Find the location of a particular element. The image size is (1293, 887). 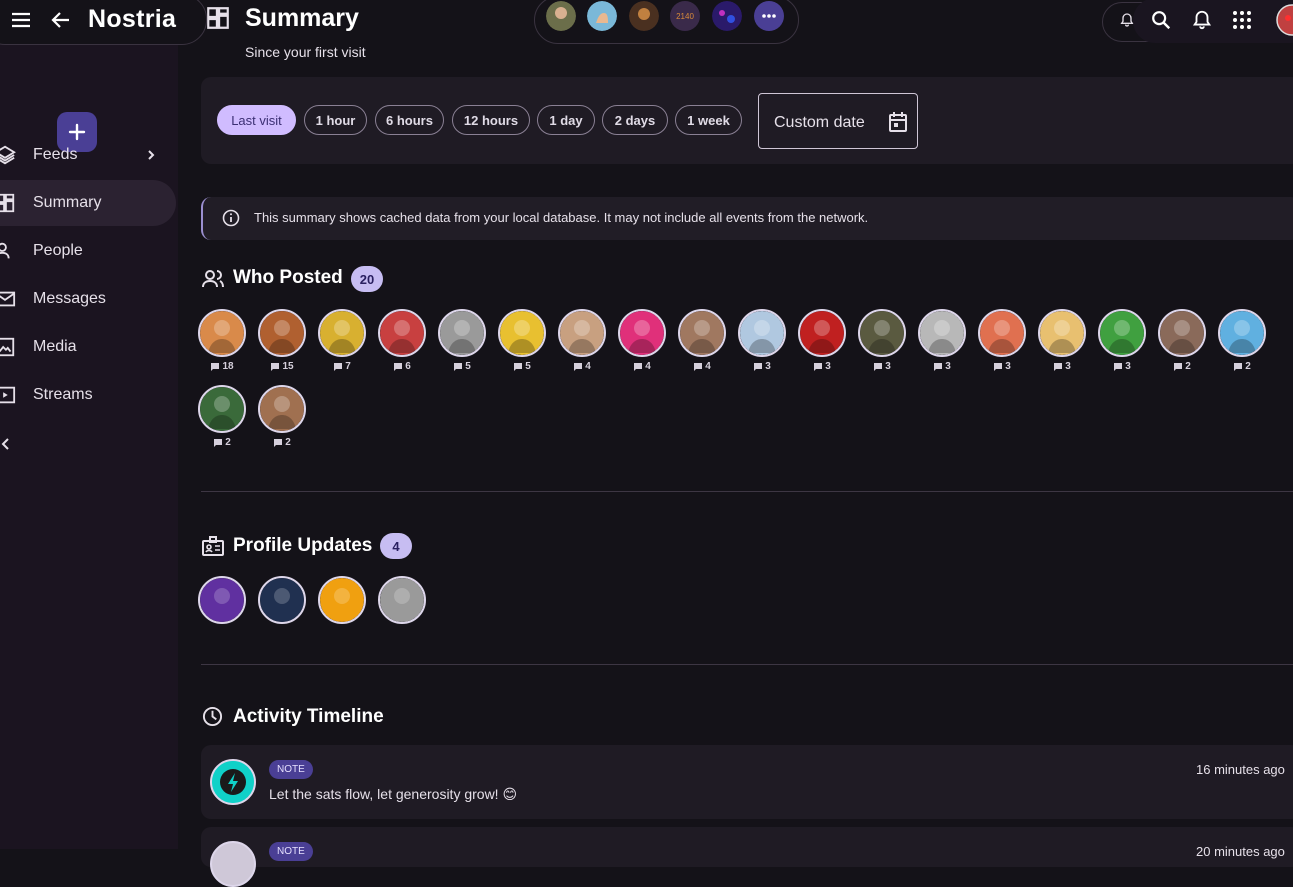

poster-post-count: 6 is located at coordinates (402, 366).